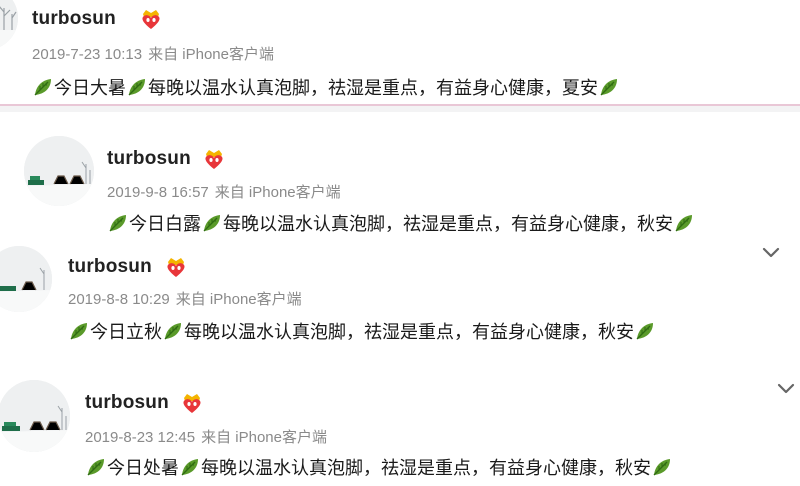 This screenshot has height=486, width=800. I want to click on solar-term-text: 今日白露, so click(165, 224).